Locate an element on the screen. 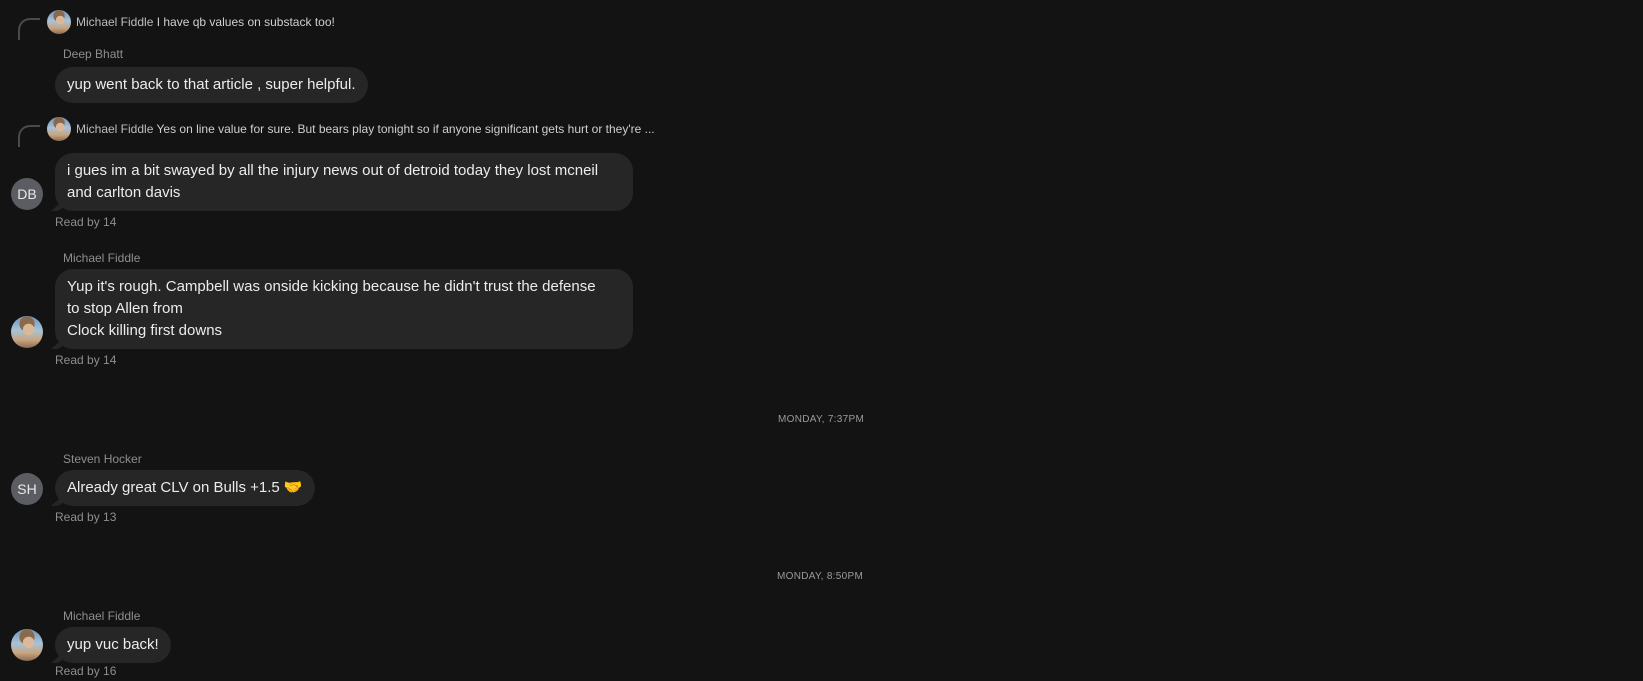 The height and width of the screenshot is (681, 1643). message-text: Already great CLV on Bulls +1.5 🤝 is located at coordinates (185, 487).